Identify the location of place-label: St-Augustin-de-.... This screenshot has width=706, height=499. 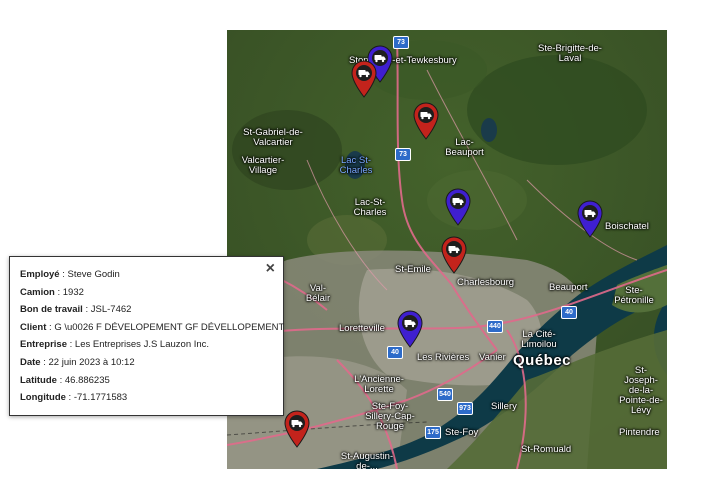
(367, 460).